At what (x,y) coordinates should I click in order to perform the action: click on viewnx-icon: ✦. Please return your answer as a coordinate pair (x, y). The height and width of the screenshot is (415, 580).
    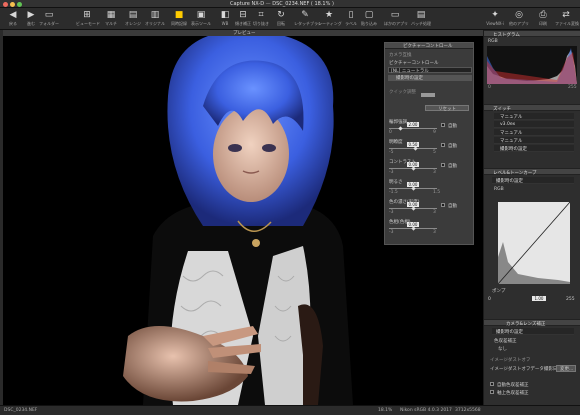
    Looking at the image, I should click on (495, 15).